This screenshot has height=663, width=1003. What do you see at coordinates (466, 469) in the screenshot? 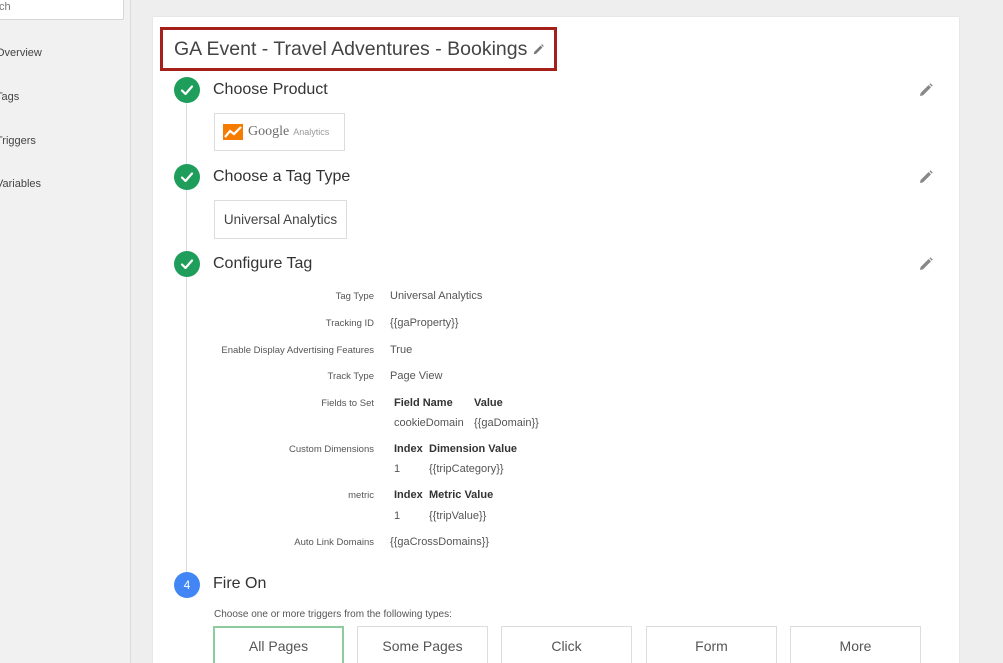
I see `dimensions-cell-value: {{tripCategory}}` at bounding box center [466, 469].